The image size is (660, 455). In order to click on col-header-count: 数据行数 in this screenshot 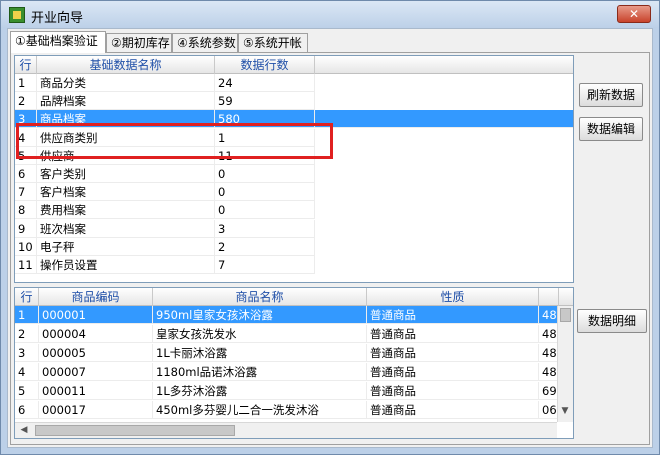, I will do `click(265, 65)`.